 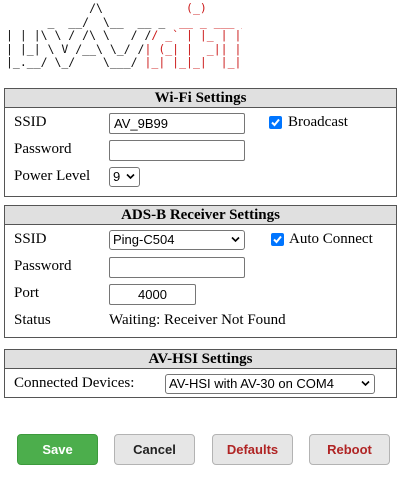 I want to click on adsb-password-label: Password, so click(x=43, y=266).